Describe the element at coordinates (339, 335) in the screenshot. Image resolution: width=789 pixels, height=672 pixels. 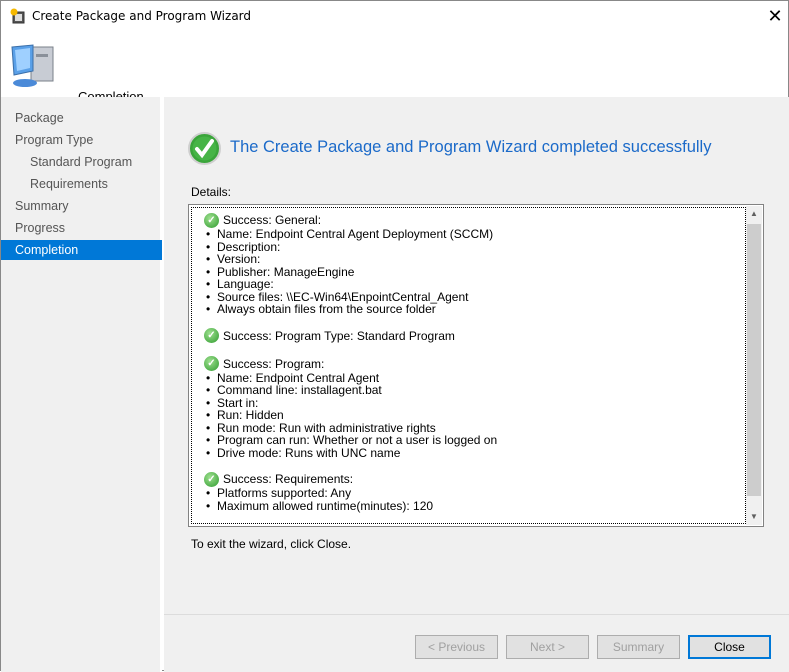
I see `section-title: Success: Program Type: Standard Program` at that location.